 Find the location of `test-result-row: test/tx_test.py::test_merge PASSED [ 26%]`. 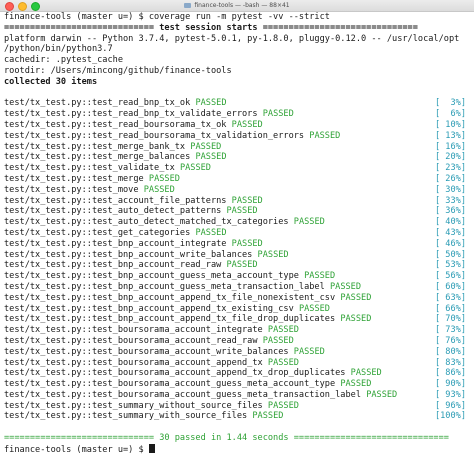

test-result-row: test/tx_test.py::test_merge PASSED [ 26%] is located at coordinates (238, 179).